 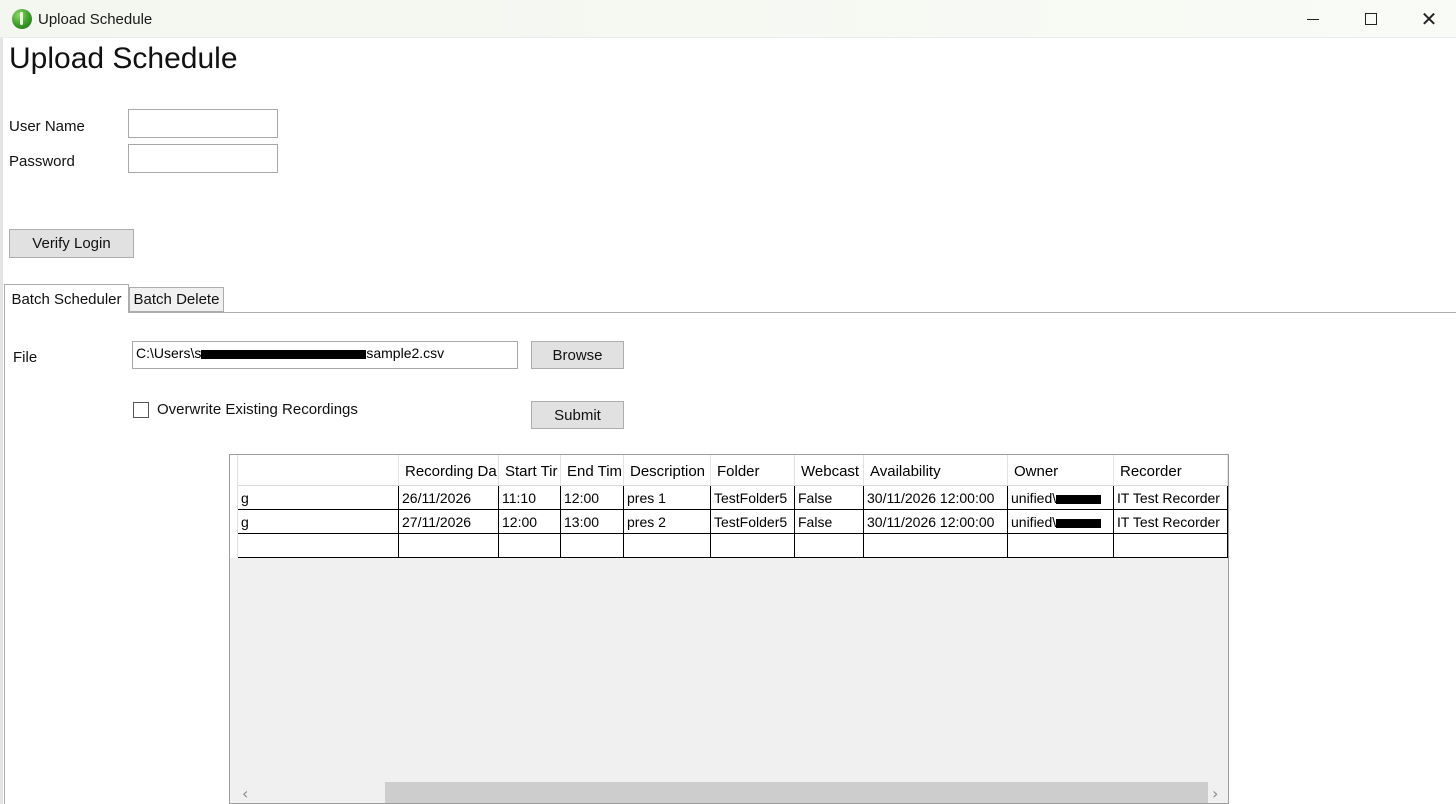 I want to click on close-button: ✕, so click(x=1428, y=19).